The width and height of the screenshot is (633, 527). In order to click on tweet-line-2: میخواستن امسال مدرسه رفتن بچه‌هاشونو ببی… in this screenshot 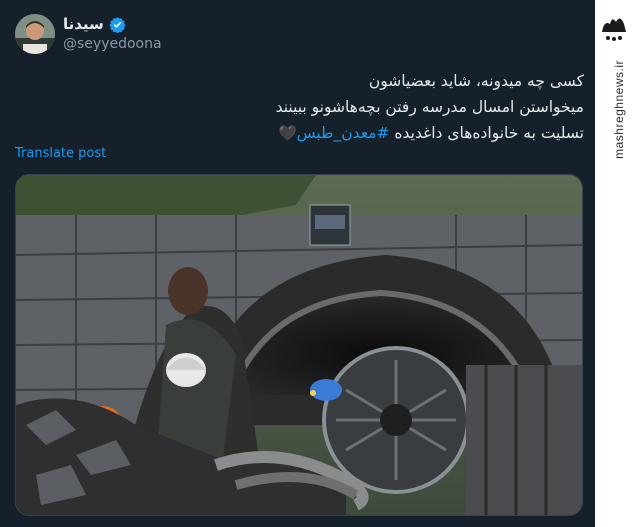, I will do `click(429, 107)`.